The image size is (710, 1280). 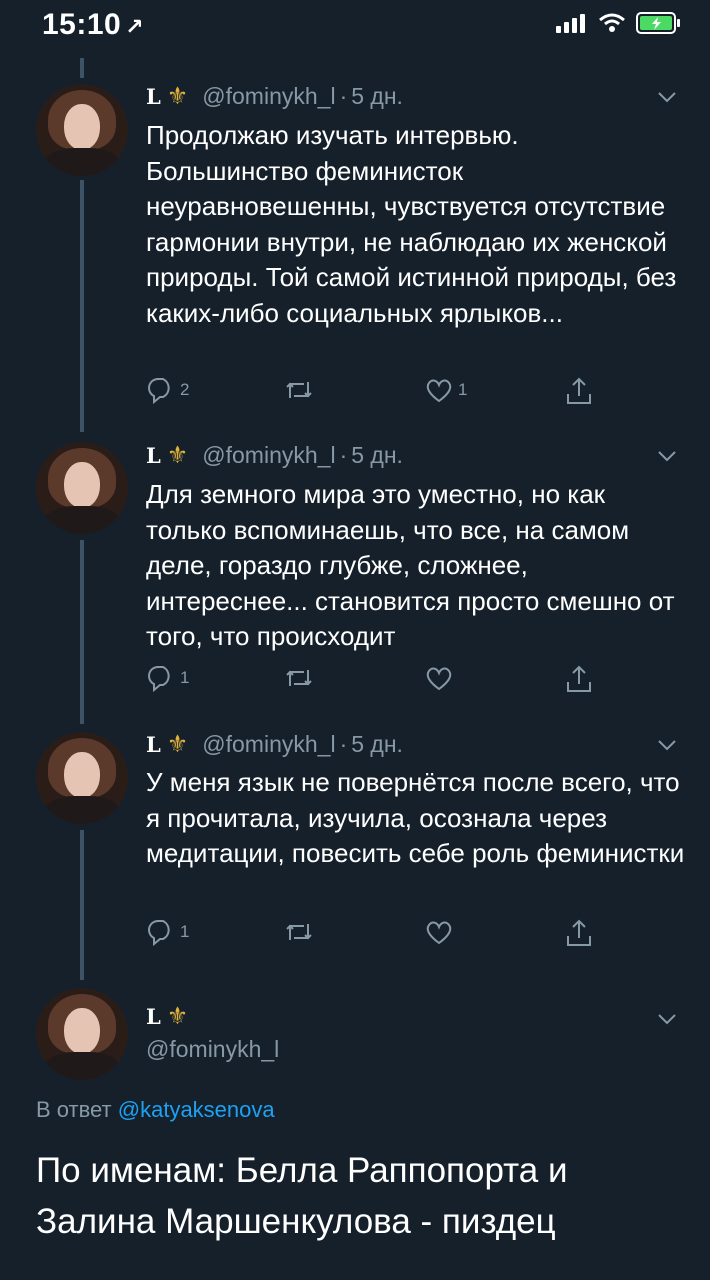 I want to click on location-icon: ↗, so click(x=135, y=26).